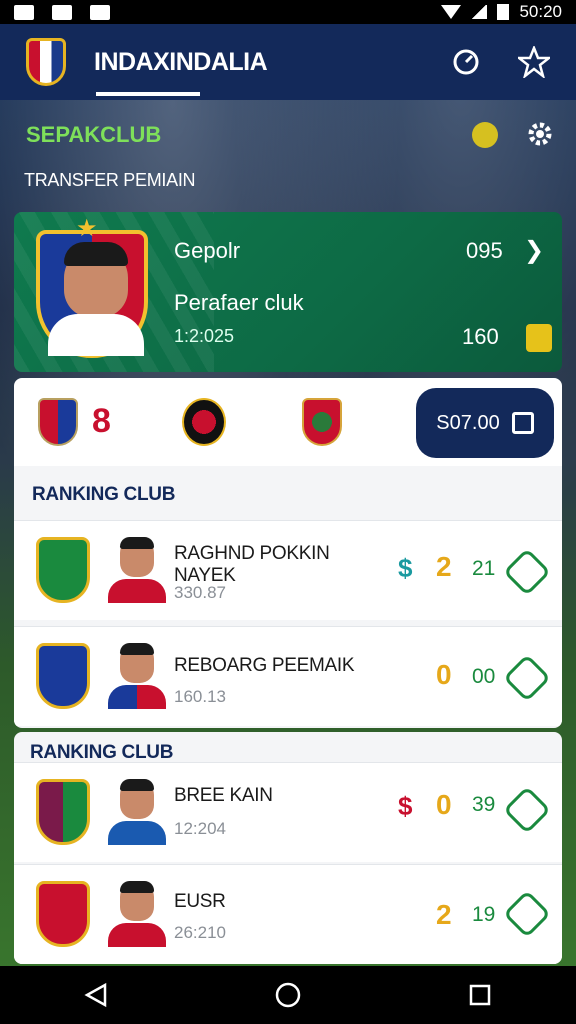 This screenshot has height=1024, width=576. What do you see at coordinates (148, 94) in the screenshot?
I see `active-tab-indicator` at bounding box center [148, 94].